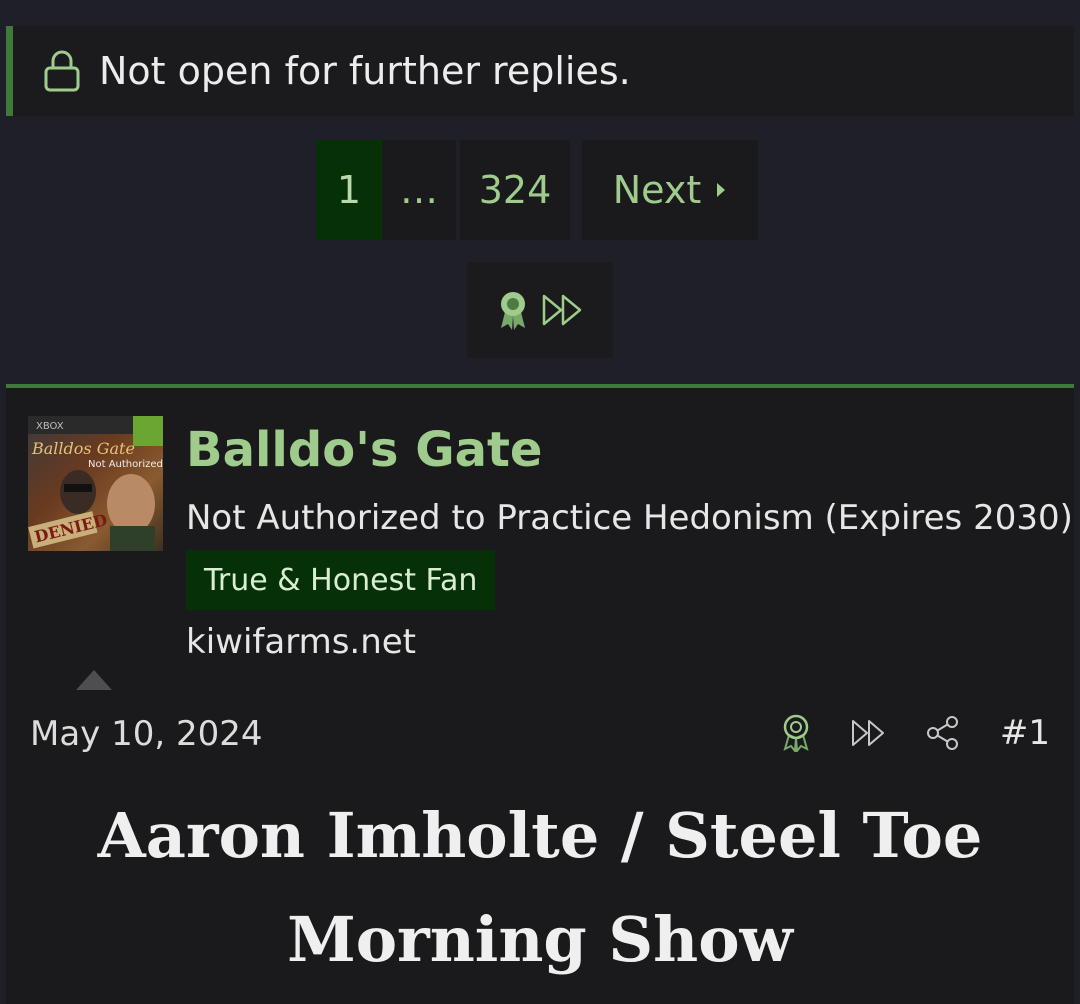  I want to click on svg-text: Not Authorized, so click(125, 464).